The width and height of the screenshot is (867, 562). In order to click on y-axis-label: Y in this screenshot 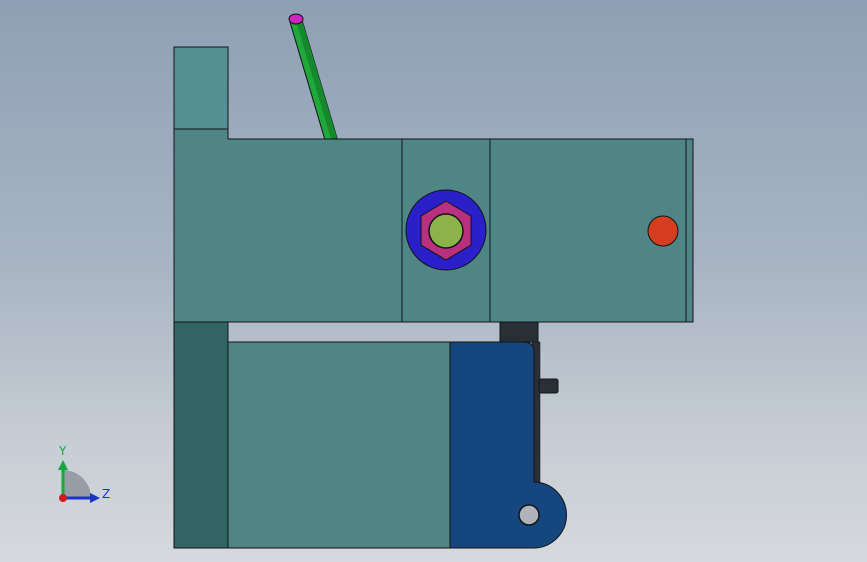, I will do `click(62, 451)`.